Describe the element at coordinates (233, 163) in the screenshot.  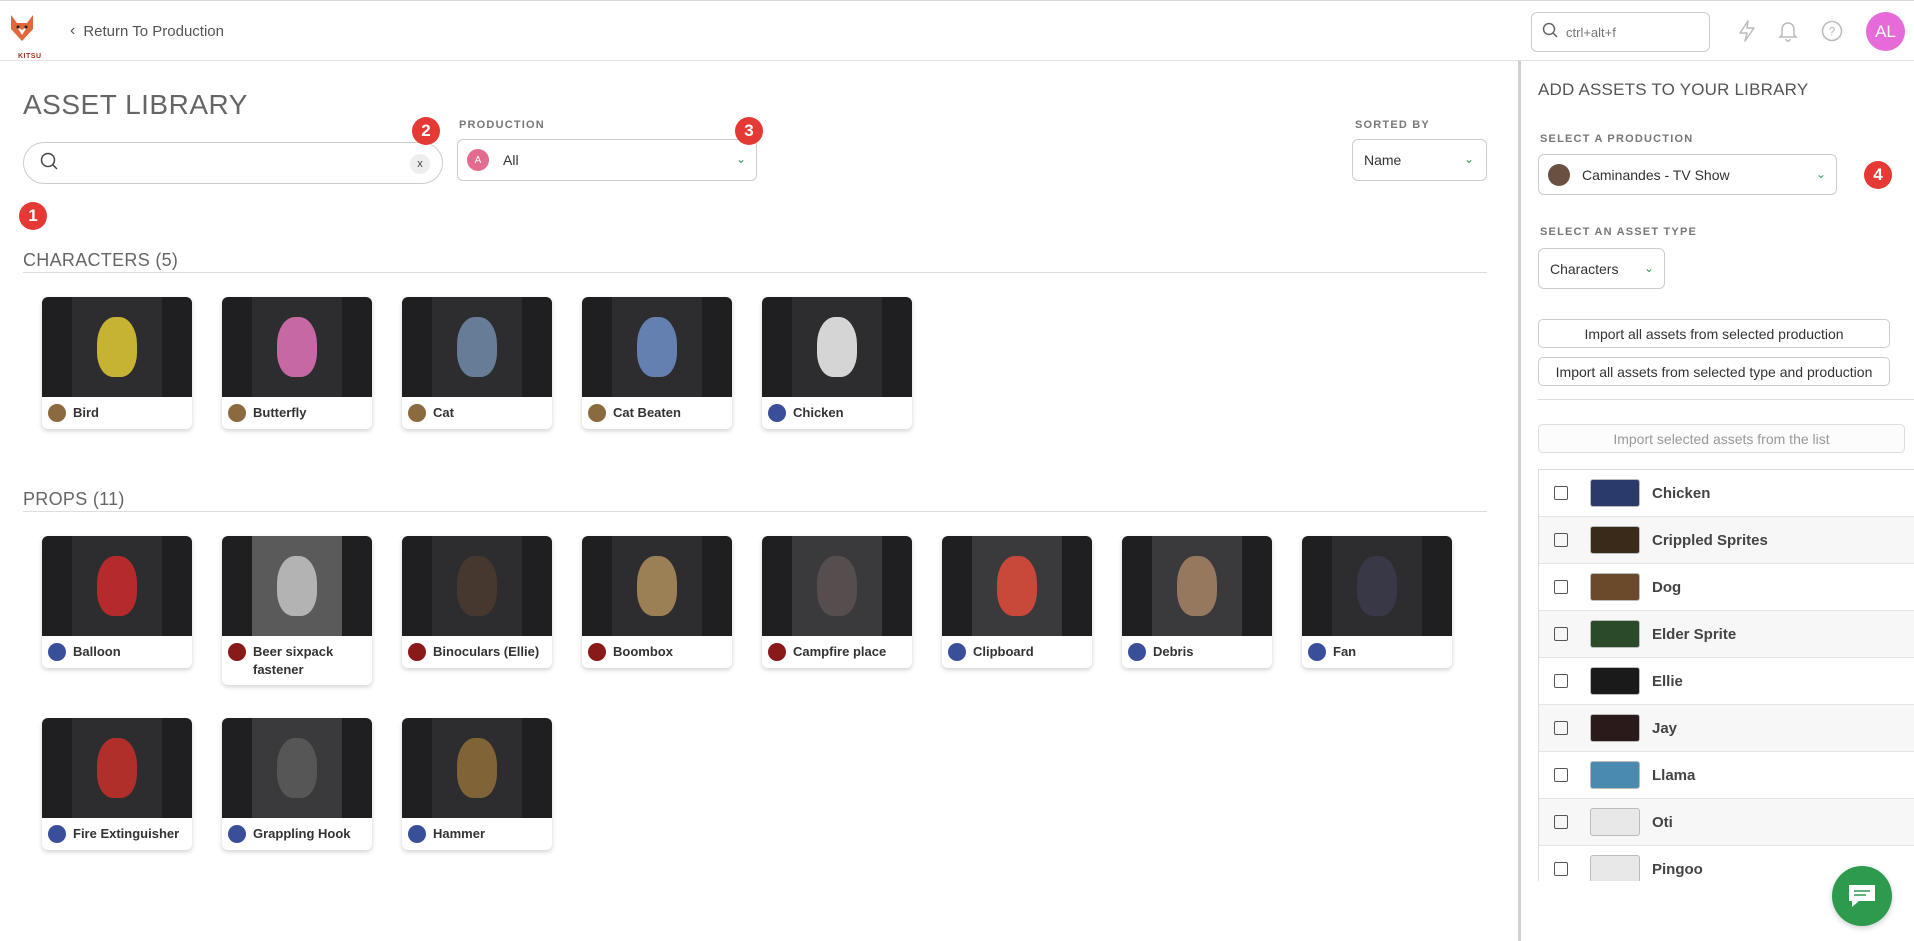
I see `library-search: x` at that location.